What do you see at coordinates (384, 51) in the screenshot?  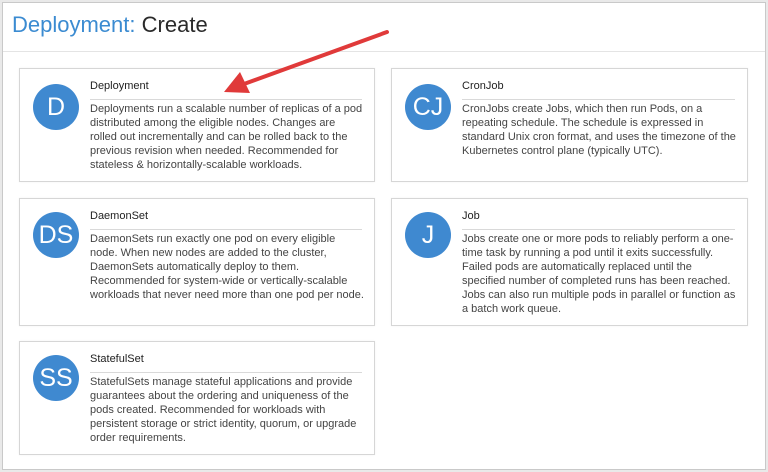 I see `title-divider` at bounding box center [384, 51].